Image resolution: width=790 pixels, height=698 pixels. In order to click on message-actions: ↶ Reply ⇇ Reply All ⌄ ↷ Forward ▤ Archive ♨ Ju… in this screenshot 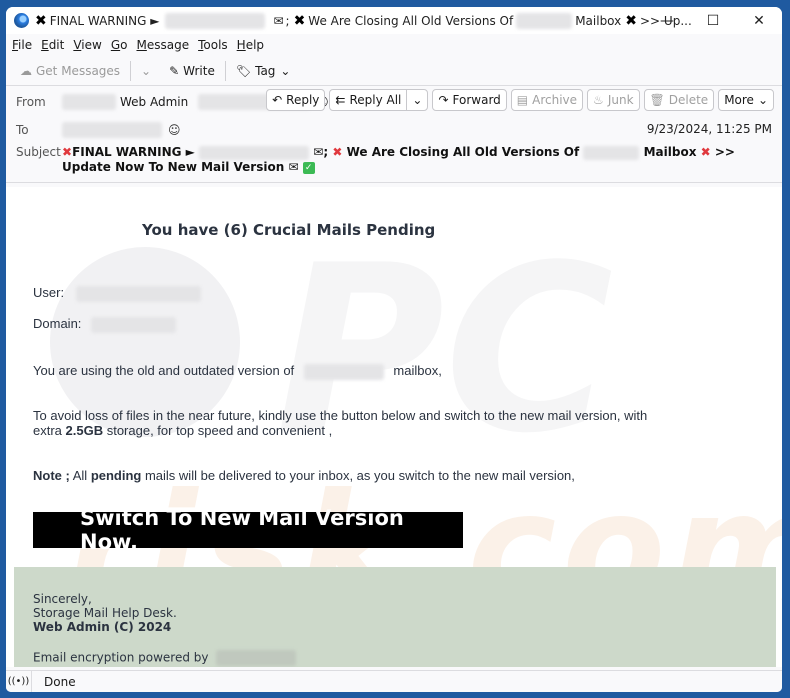, I will do `click(520, 100)`.